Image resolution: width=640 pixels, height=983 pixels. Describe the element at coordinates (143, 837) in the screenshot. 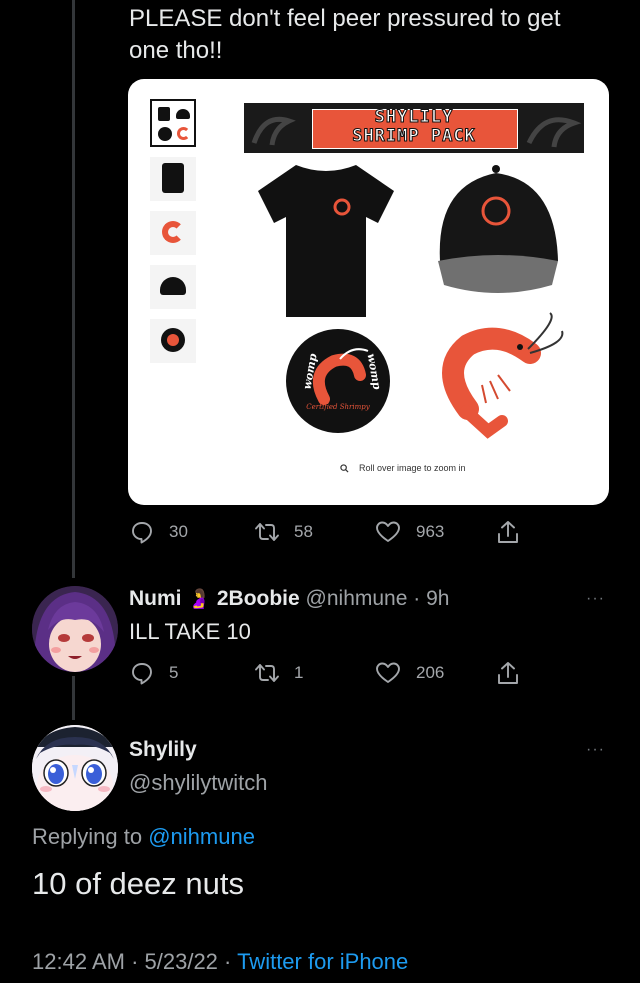

I see `replying-to: Replying to @nihmune` at that location.